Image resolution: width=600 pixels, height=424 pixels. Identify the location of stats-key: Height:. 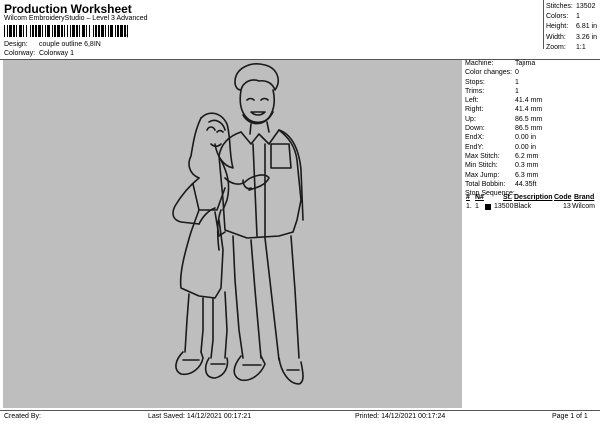
(557, 27).